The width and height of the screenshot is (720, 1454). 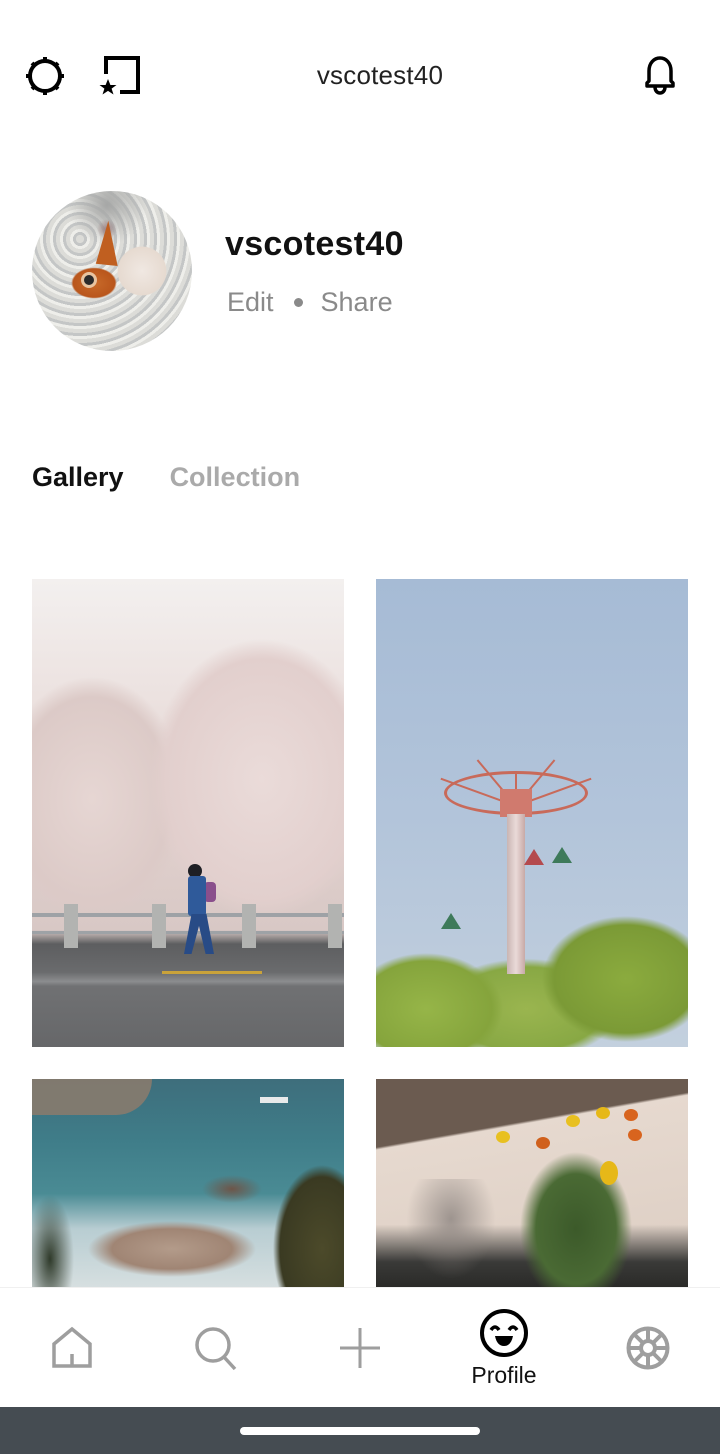 I want to click on top-bar: vscotest40, so click(x=360, y=76).